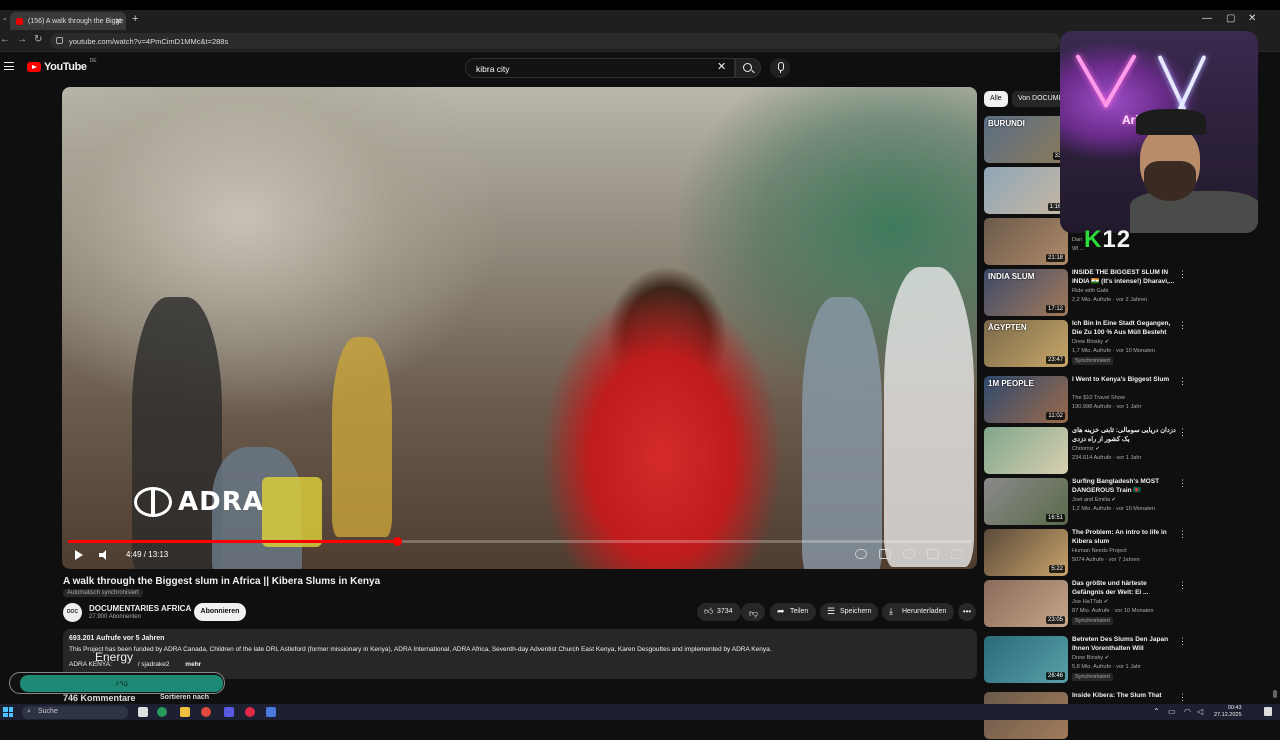 The image size is (1280, 740). Describe the element at coordinates (1026, 399) in the screenshot. I see `video-thumbnail: 1M PEOPLE 11:02` at that location.